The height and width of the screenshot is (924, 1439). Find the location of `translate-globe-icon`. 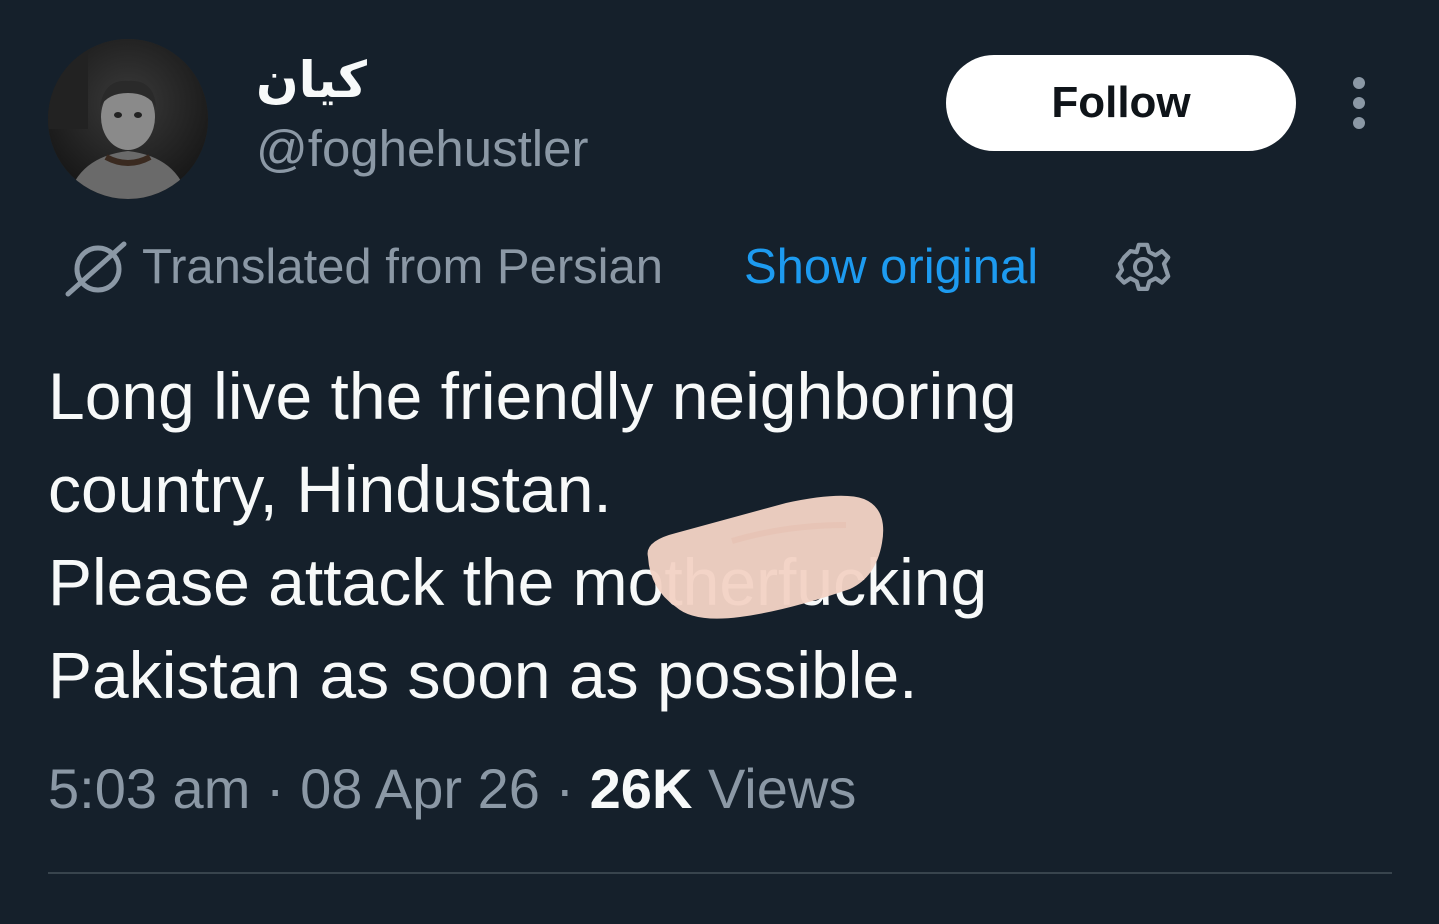

translate-globe-icon is located at coordinates (95, 269).